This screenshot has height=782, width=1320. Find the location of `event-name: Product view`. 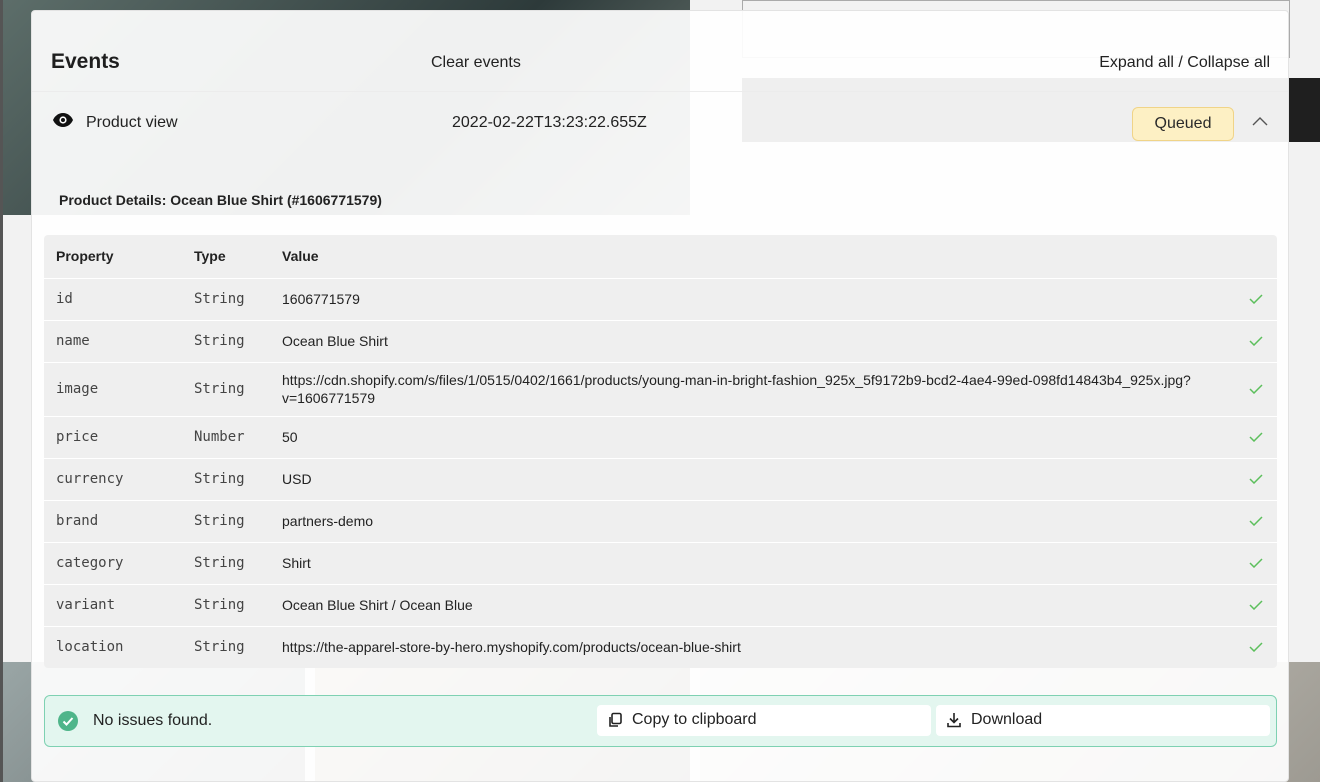

event-name: Product view is located at coordinates (132, 122).